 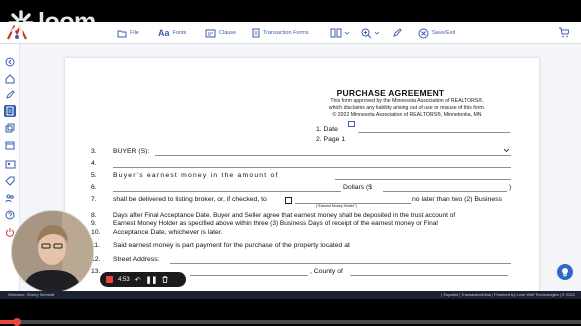 What do you see at coordinates (327, 129) in the screenshot?
I see `date-label: 1. Date` at bounding box center [327, 129].